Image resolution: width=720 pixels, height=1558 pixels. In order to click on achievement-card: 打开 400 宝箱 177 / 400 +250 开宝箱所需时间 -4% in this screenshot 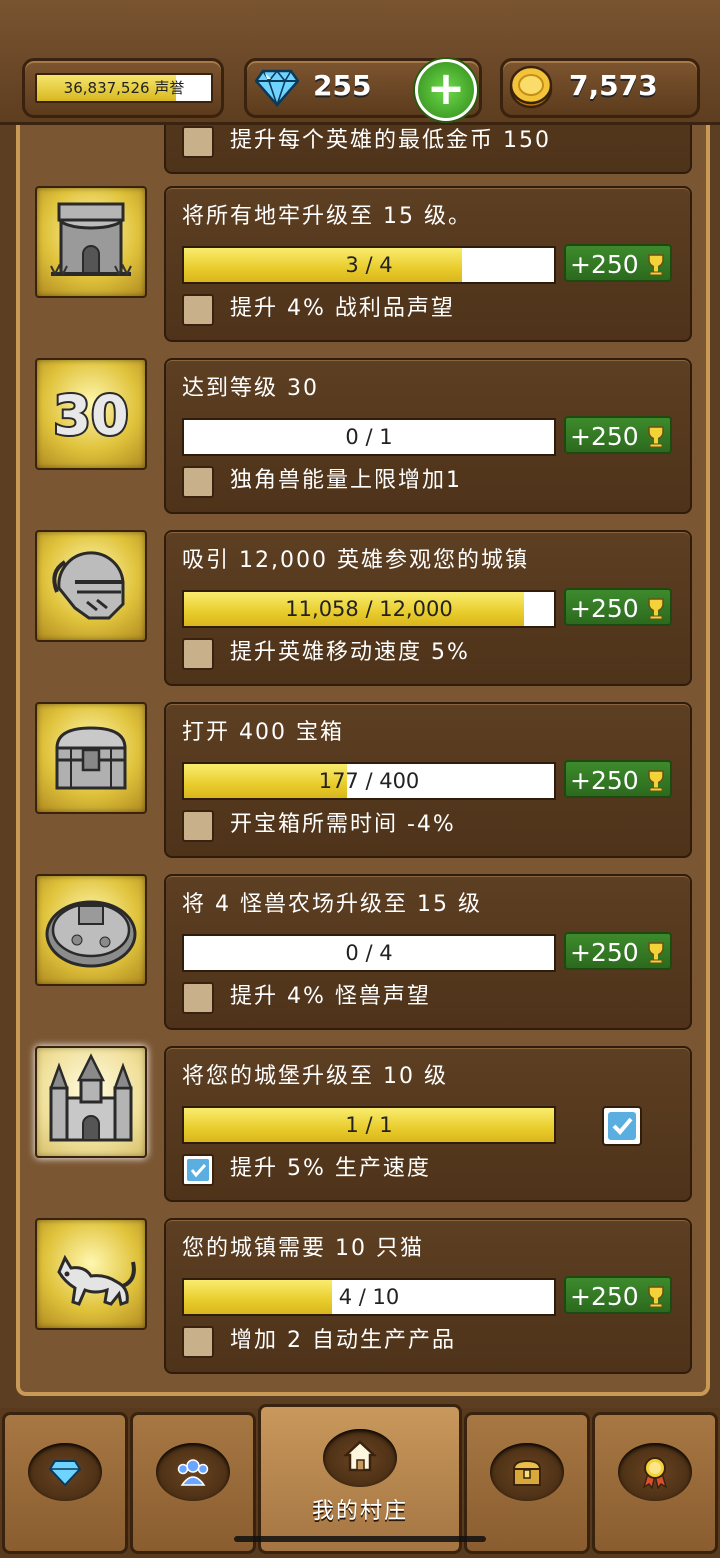, I will do `click(428, 780)`.